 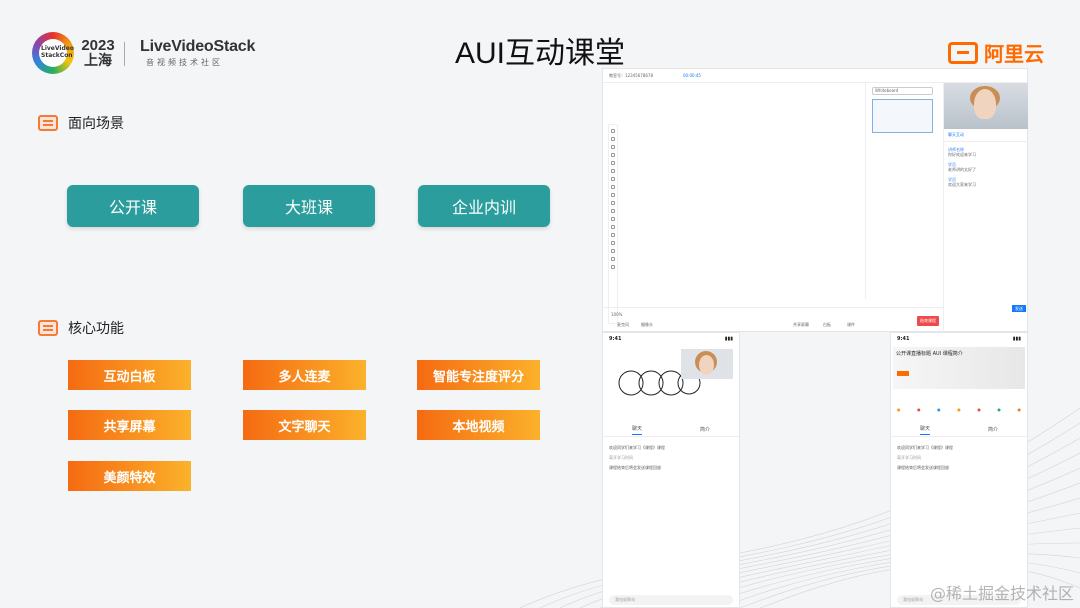 What do you see at coordinates (985, 207) in the screenshot?
I see `desktop-sidebar: 聊天互动 讲师名称 你好欢迎来学习 学员 老师讲的太好了 学员 欢迎大家来学习 发送` at bounding box center [985, 207].